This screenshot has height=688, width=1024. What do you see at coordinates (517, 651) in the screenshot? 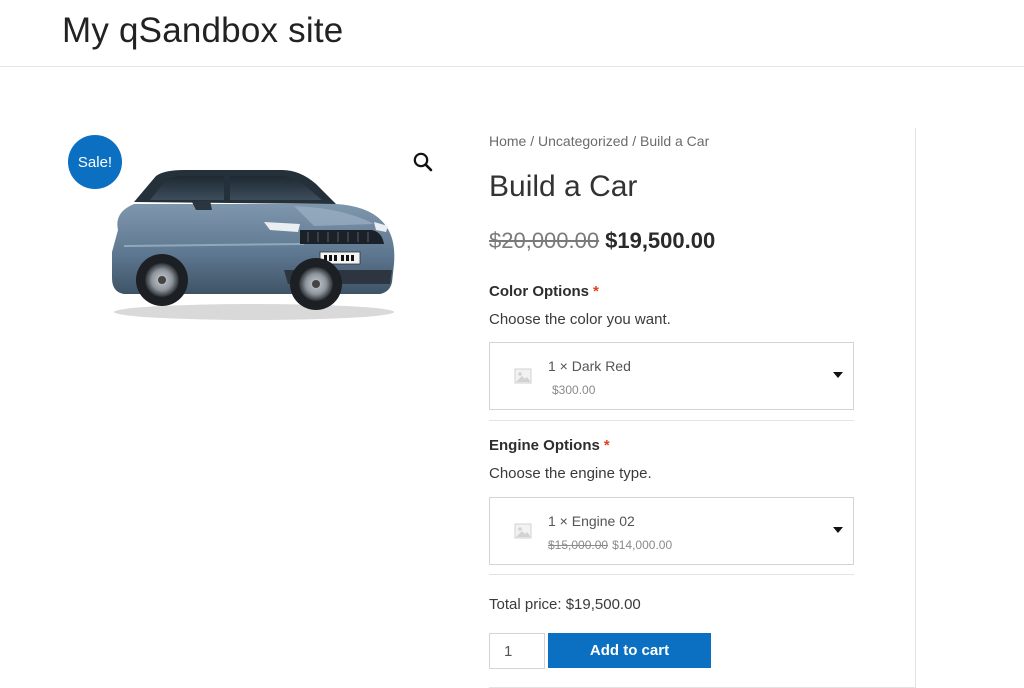
I see `quantity-input` at bounding box center [517, 651].